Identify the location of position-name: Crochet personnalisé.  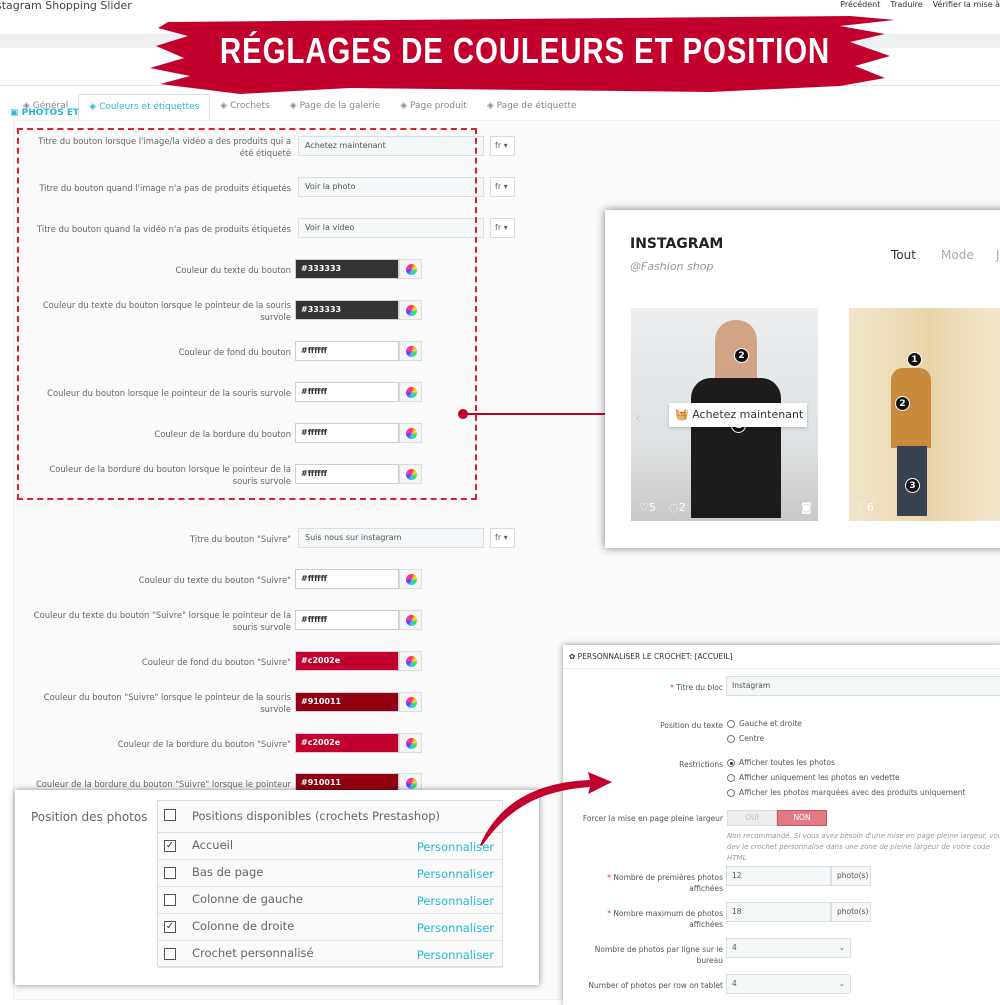
(253, 953).